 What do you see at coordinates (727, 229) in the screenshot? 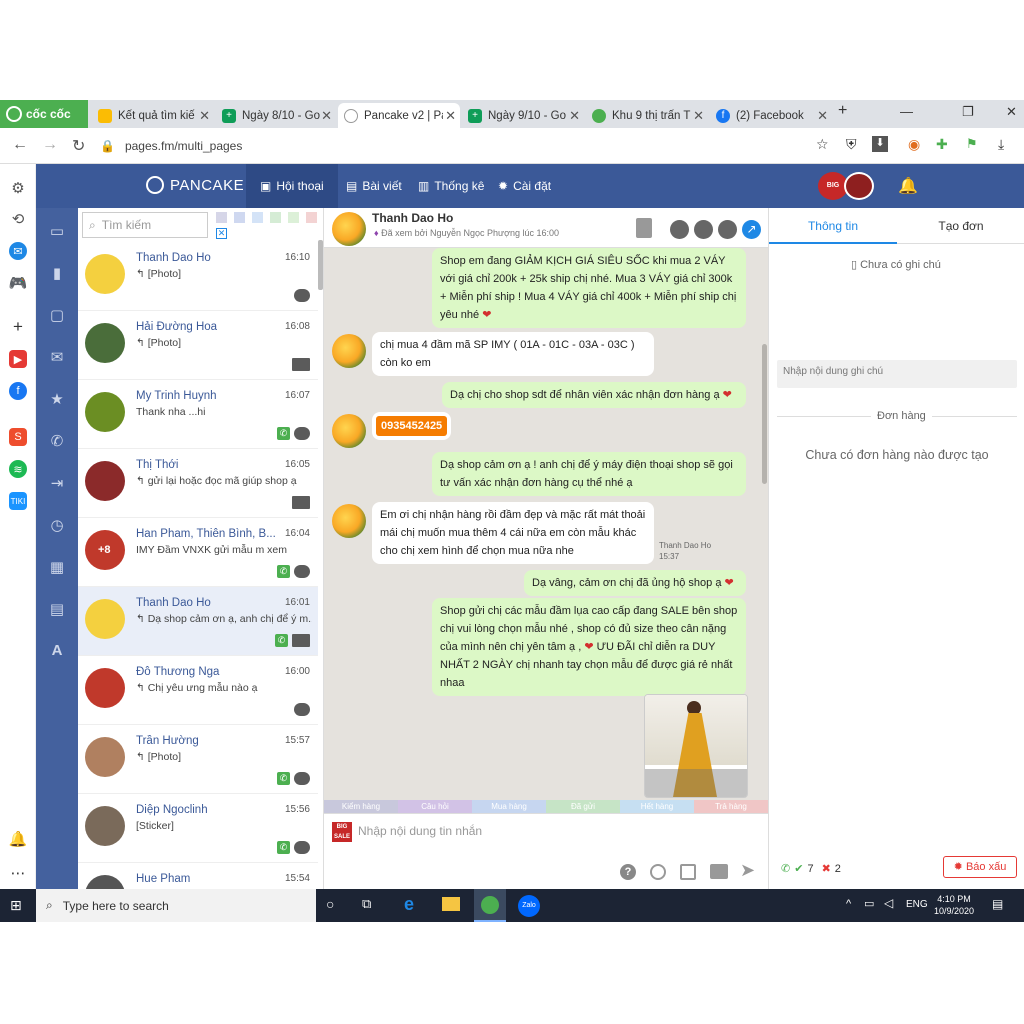
I see `messenger-circle-icon` at bounding box center [727, 229].